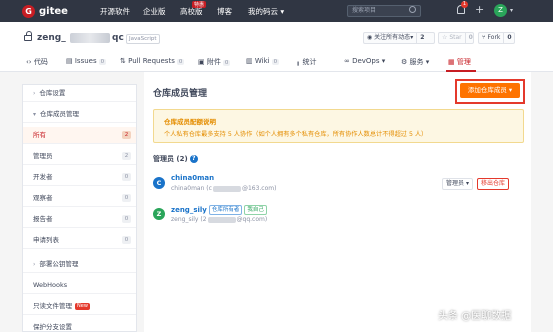 The height and width of the screenshot is (332, 553). Describe the element at coordinates (263, 61) in the screenshot. I see `tab-wiki: ▥ Wiki 0` at that location.